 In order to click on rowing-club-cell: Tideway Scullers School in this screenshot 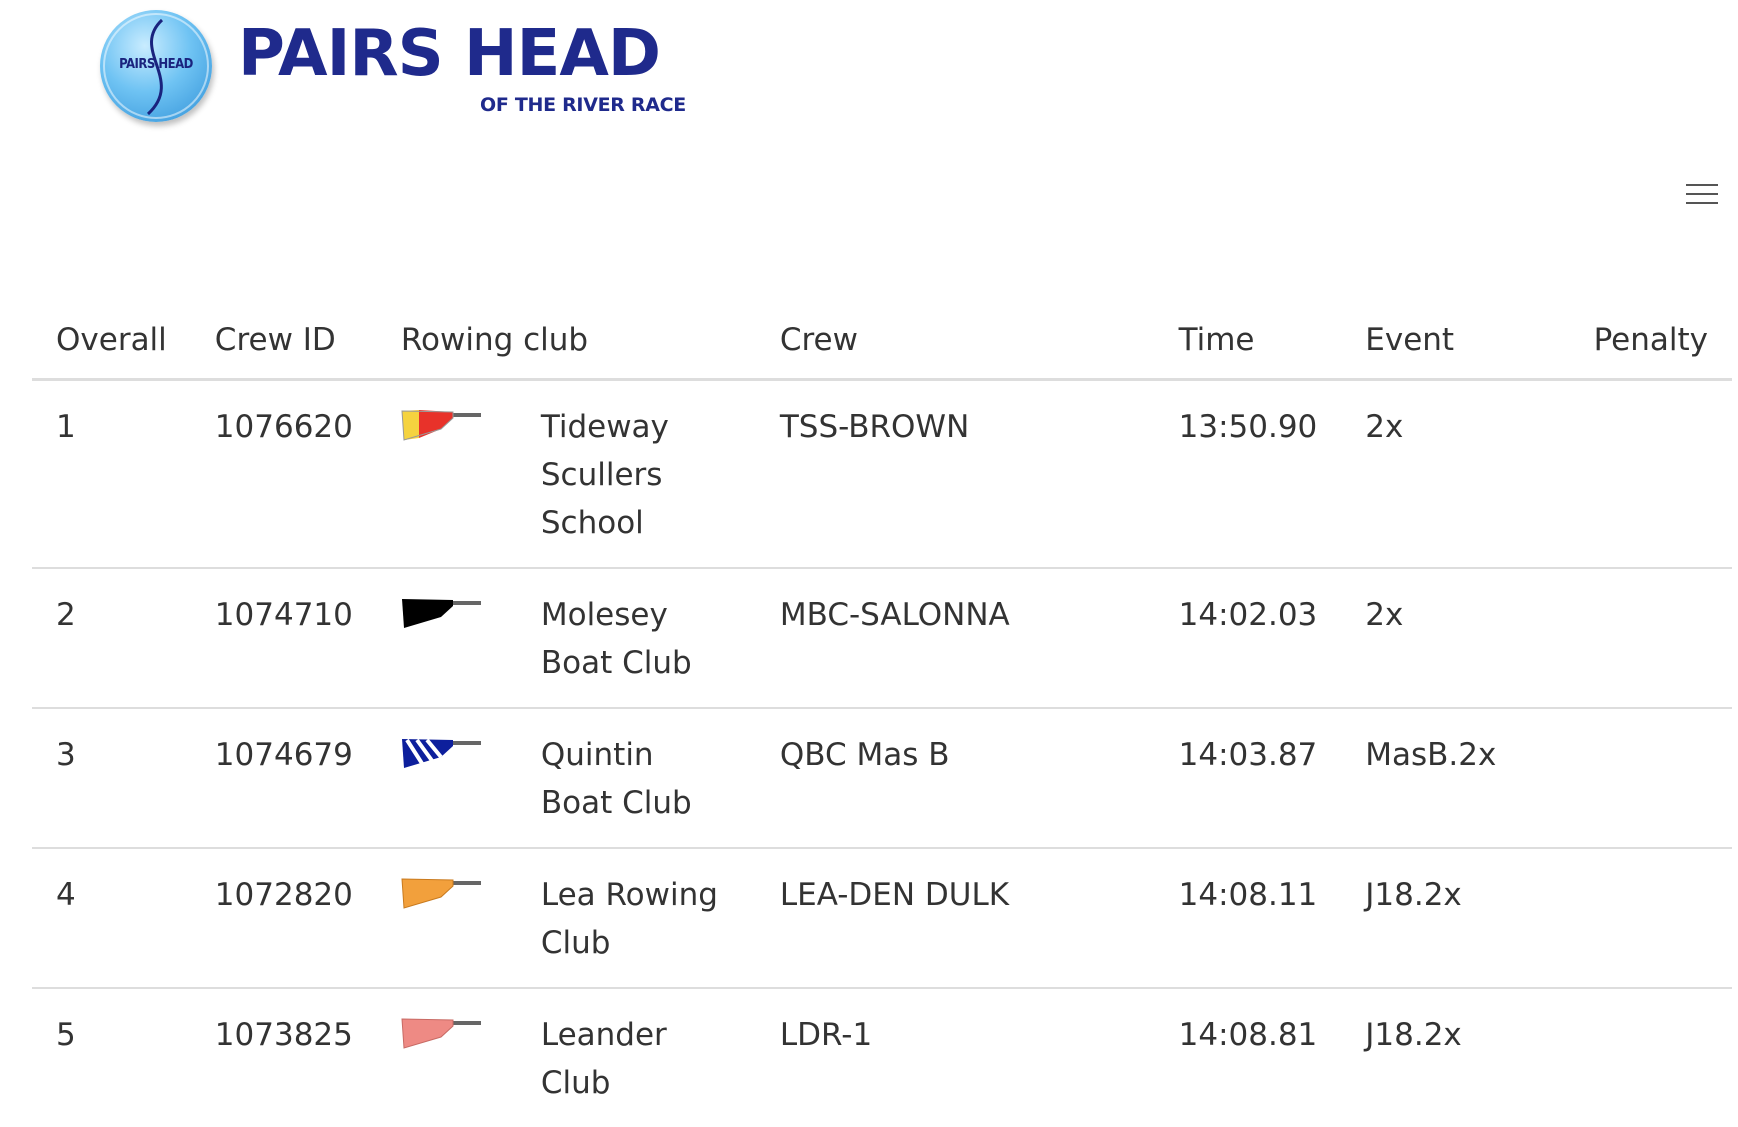, I will do `click(566, 474)`.